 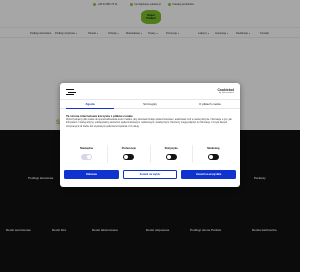 I want to click on category-preferences: Preferencje, so click(x=129, y=154).